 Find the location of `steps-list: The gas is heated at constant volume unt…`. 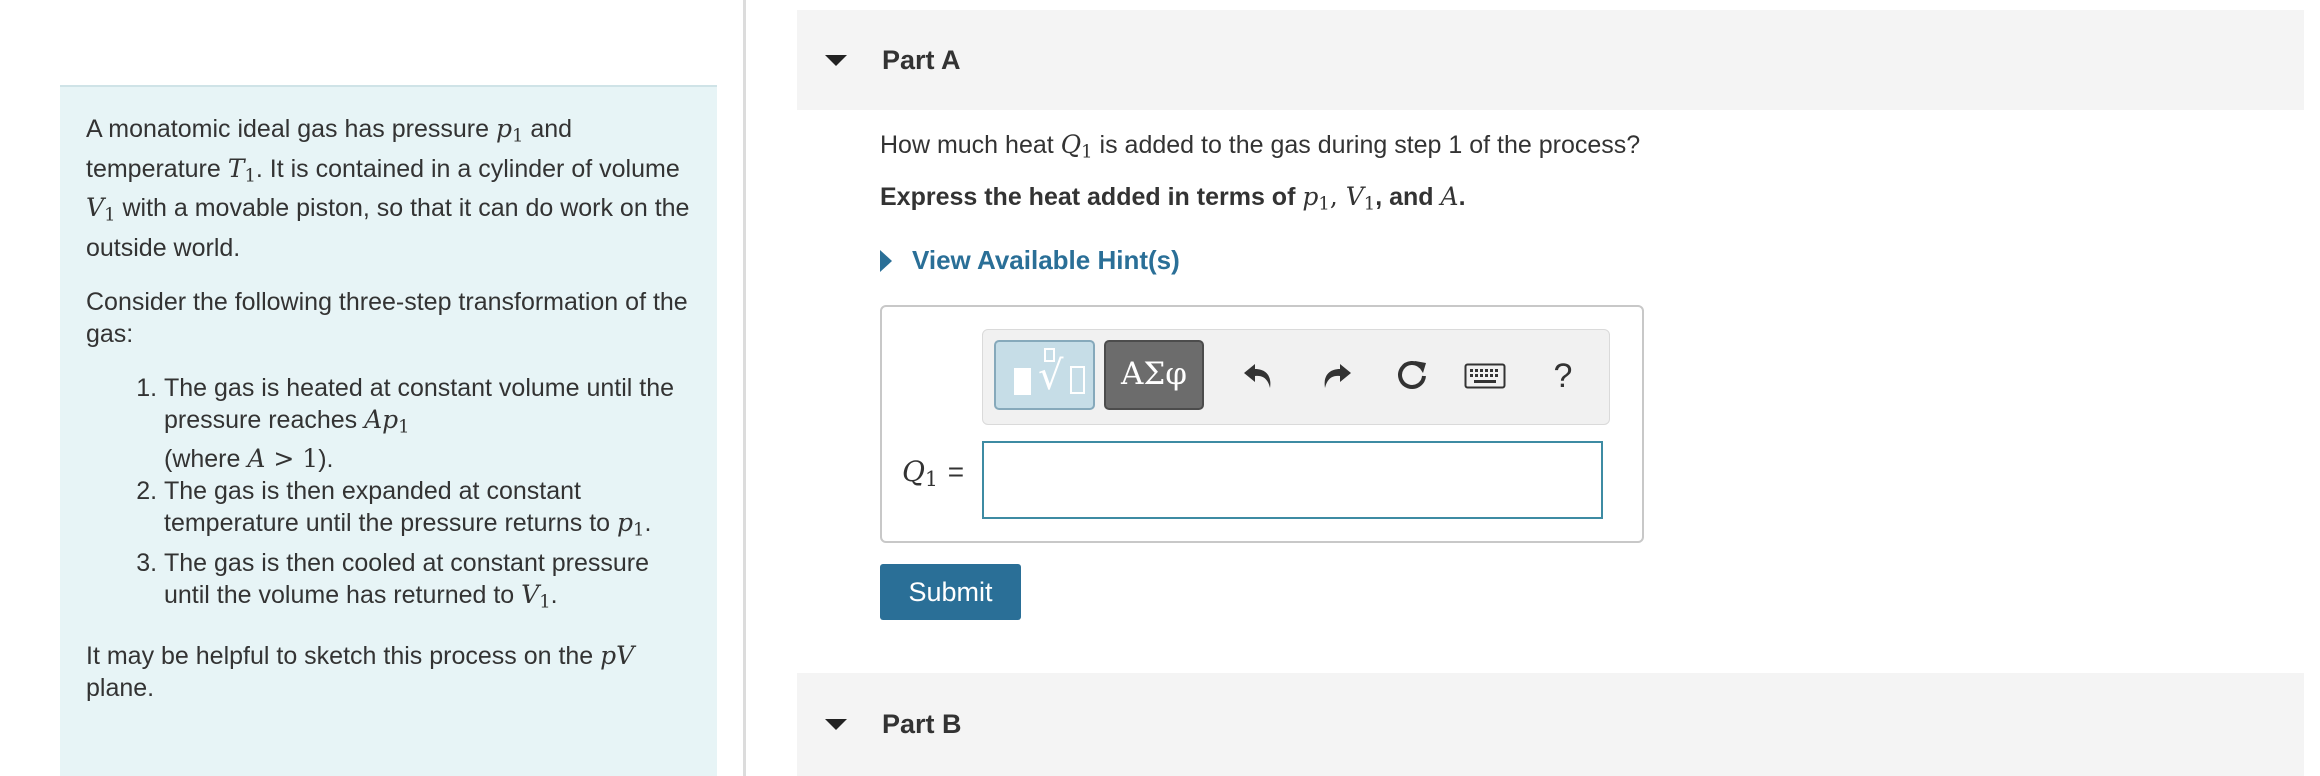

steps-list: The gas is heated at constant volume unt… is located at coordinates (385, 495).